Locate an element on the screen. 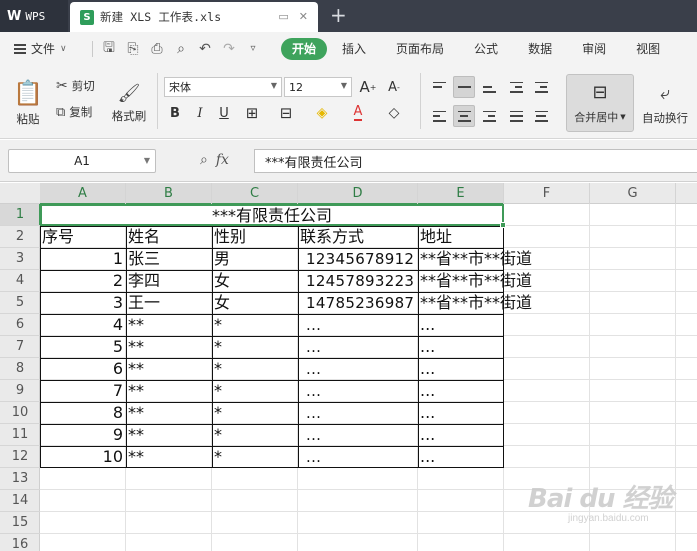  row-header-15: 15 is located at coordinates (20, 523).